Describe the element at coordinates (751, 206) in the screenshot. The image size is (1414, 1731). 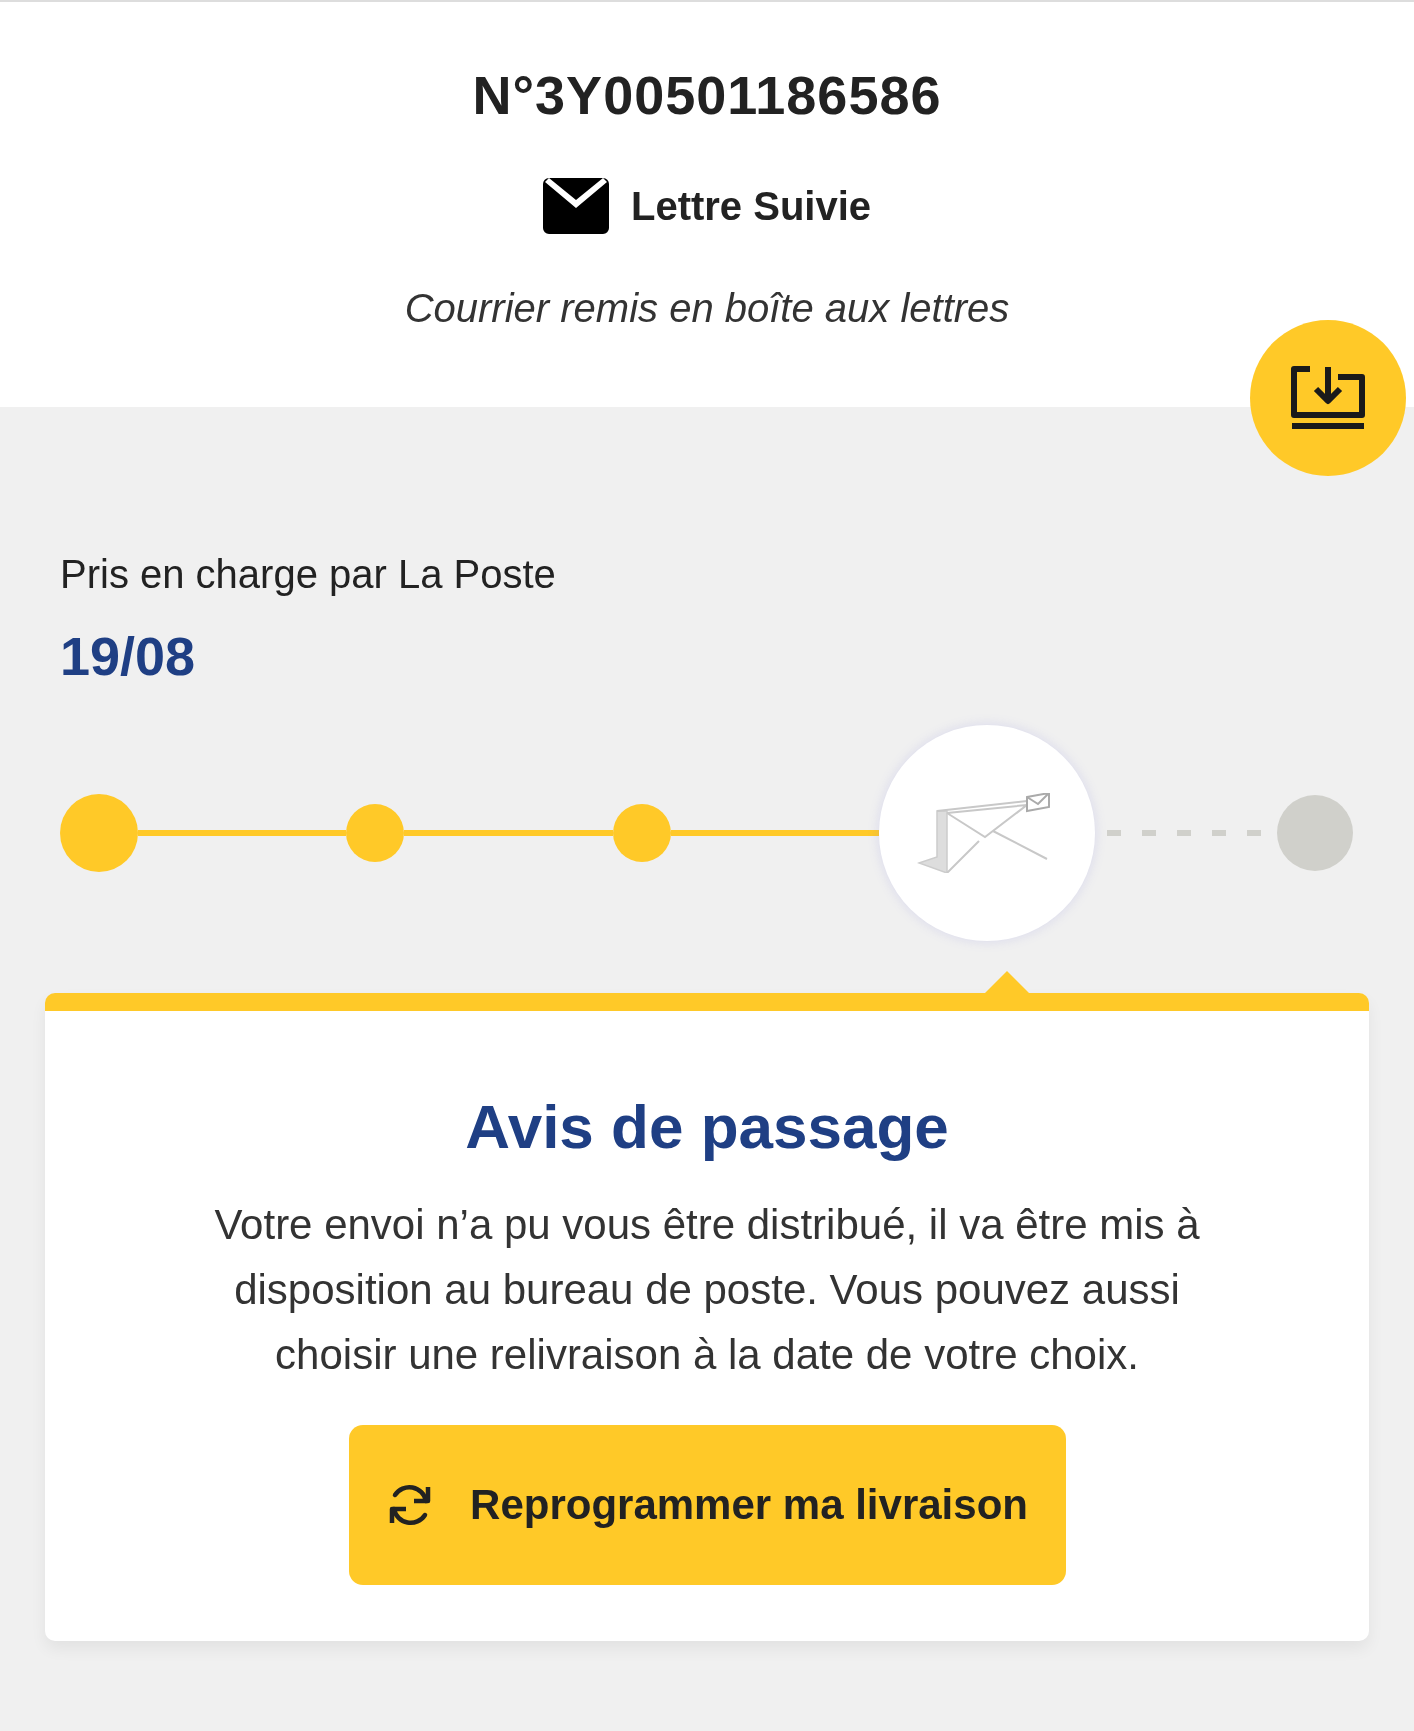
I see `product-name: Lettre Suivie` at that location.